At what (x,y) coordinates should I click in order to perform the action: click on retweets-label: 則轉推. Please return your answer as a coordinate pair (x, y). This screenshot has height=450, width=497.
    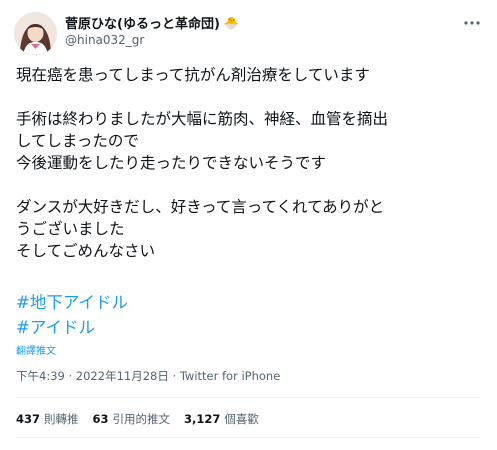
    Looking at the image, I should click on (61, 419).